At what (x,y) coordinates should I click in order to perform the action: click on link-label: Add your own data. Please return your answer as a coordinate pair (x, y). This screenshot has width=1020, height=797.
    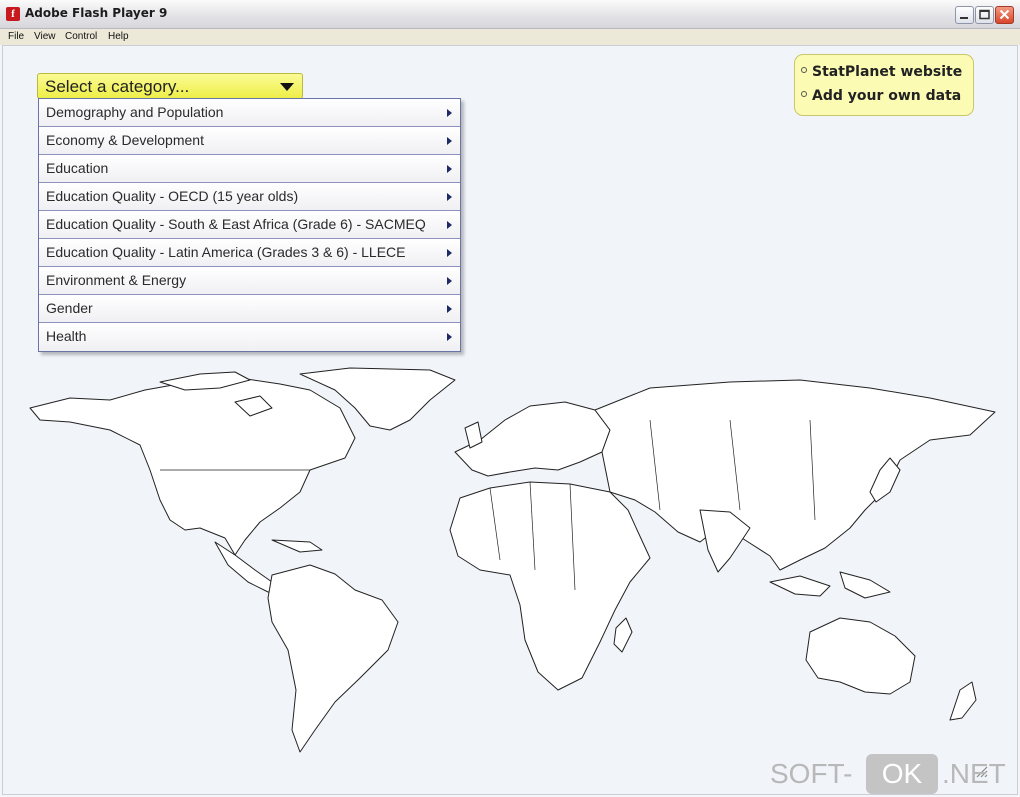
    Looking at the image, I should click on (887, 96).